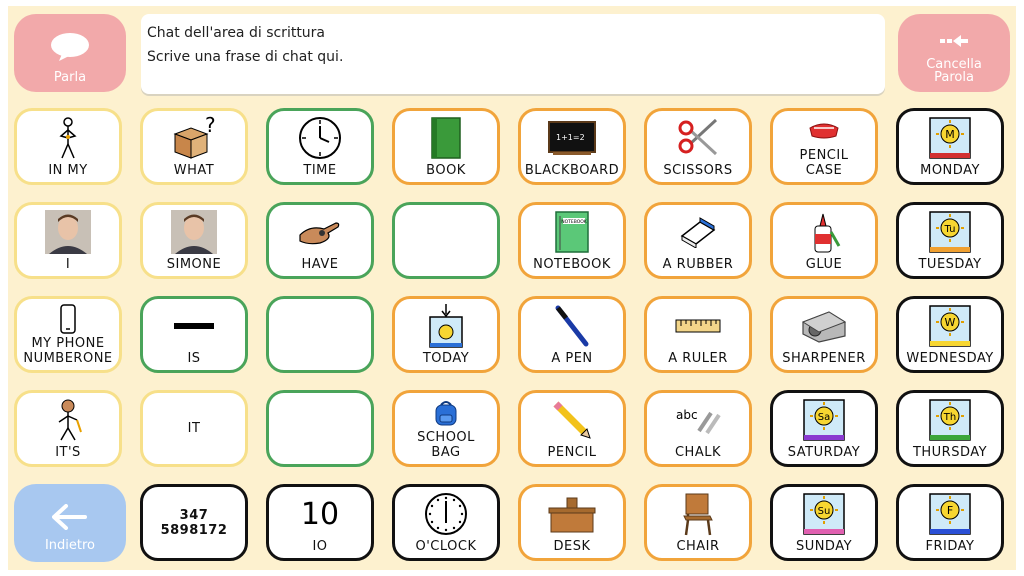  I want to click on sun-calendar-icon: Su, so click(824, 514).